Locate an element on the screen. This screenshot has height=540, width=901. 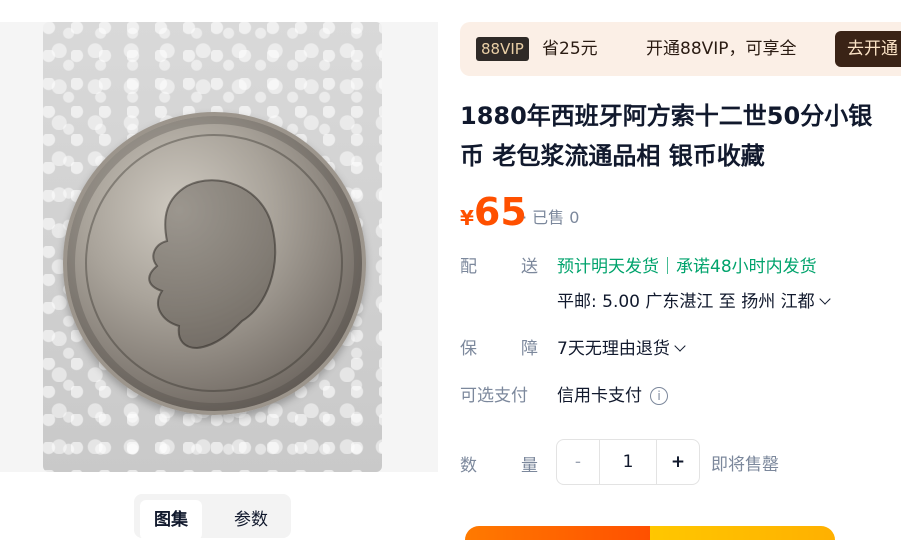
guarantee-label-b: 障 is located at coordinates (529, 349).